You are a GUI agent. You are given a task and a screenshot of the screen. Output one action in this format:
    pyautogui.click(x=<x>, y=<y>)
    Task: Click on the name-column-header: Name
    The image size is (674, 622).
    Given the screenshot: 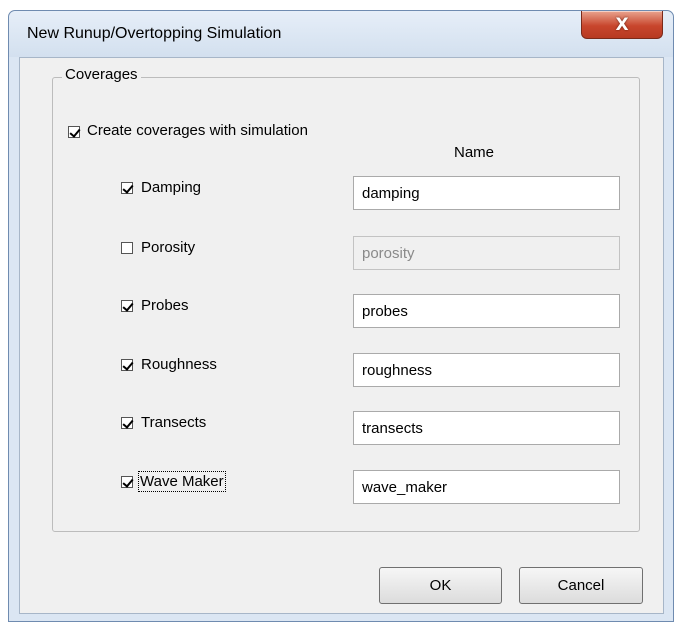 What is the action you would take?
    pyautogui.click(x=474, y=152)
    